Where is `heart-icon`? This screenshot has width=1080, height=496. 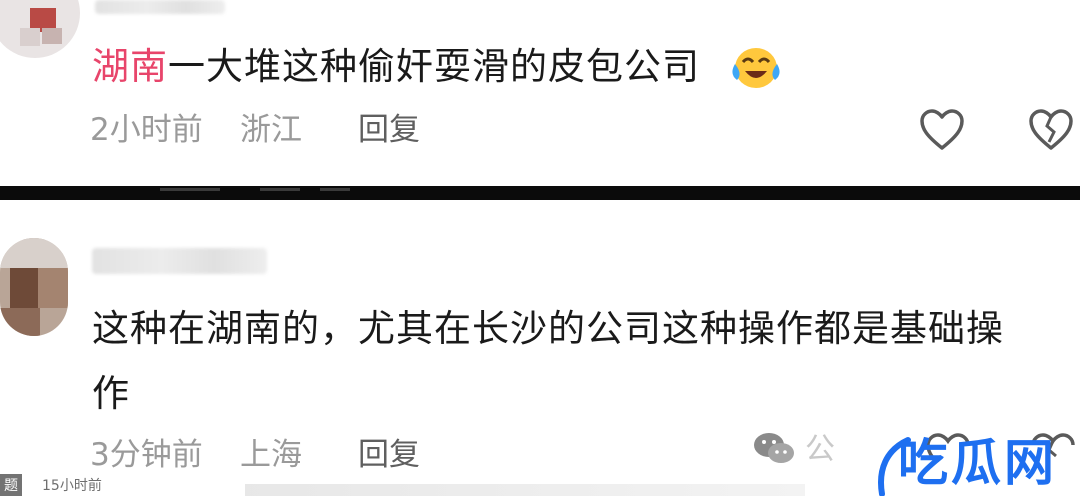 heart-icon is located at coordinates (942, 130).